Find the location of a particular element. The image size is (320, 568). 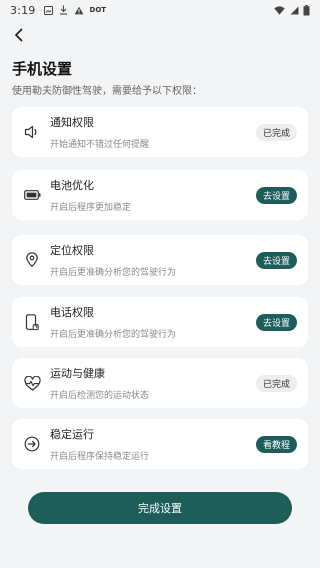

permission-desc: 开启后程序更加稳定 is located at coordinates (91, 208).